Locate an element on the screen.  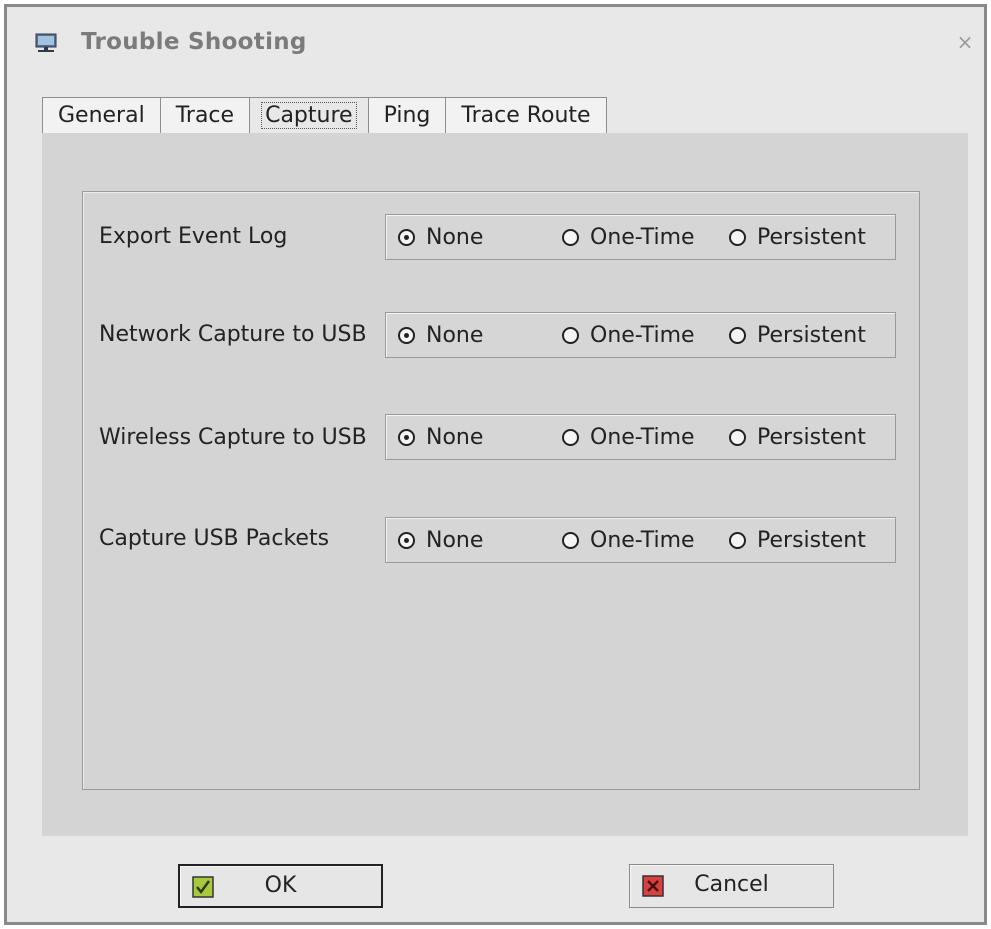
wireless-capture-one-time-radio: One-Time is located at coordinates (628, 437).